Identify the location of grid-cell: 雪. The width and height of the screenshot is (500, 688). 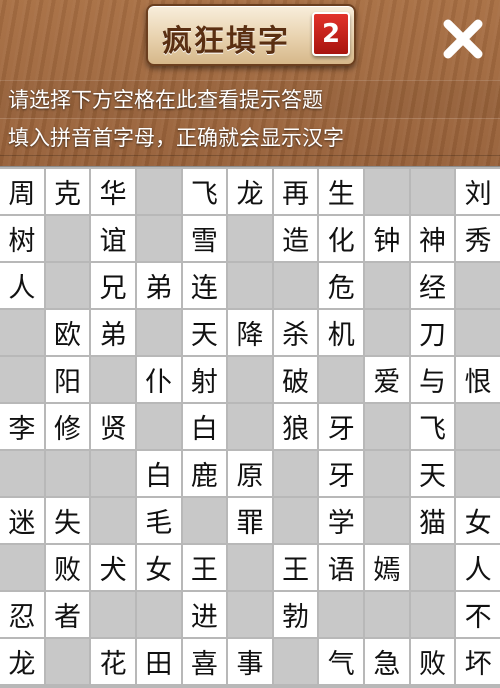
(204, 238).